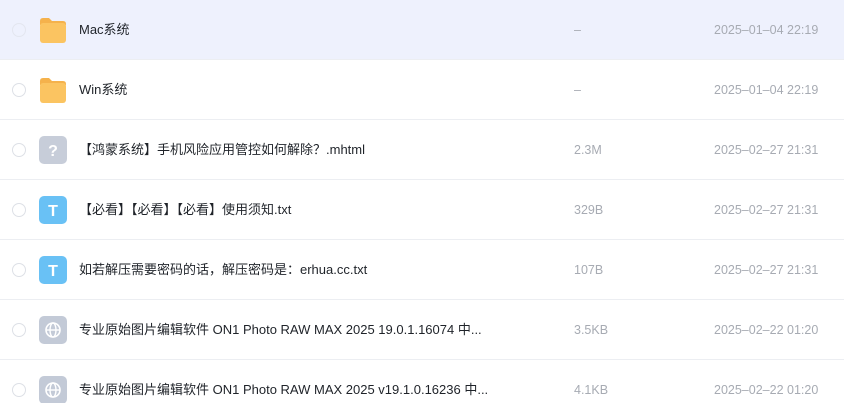 The height and width of the screenshot is (403, 844). I want to click on unknown-file-icon: ?, so click(53, 150).